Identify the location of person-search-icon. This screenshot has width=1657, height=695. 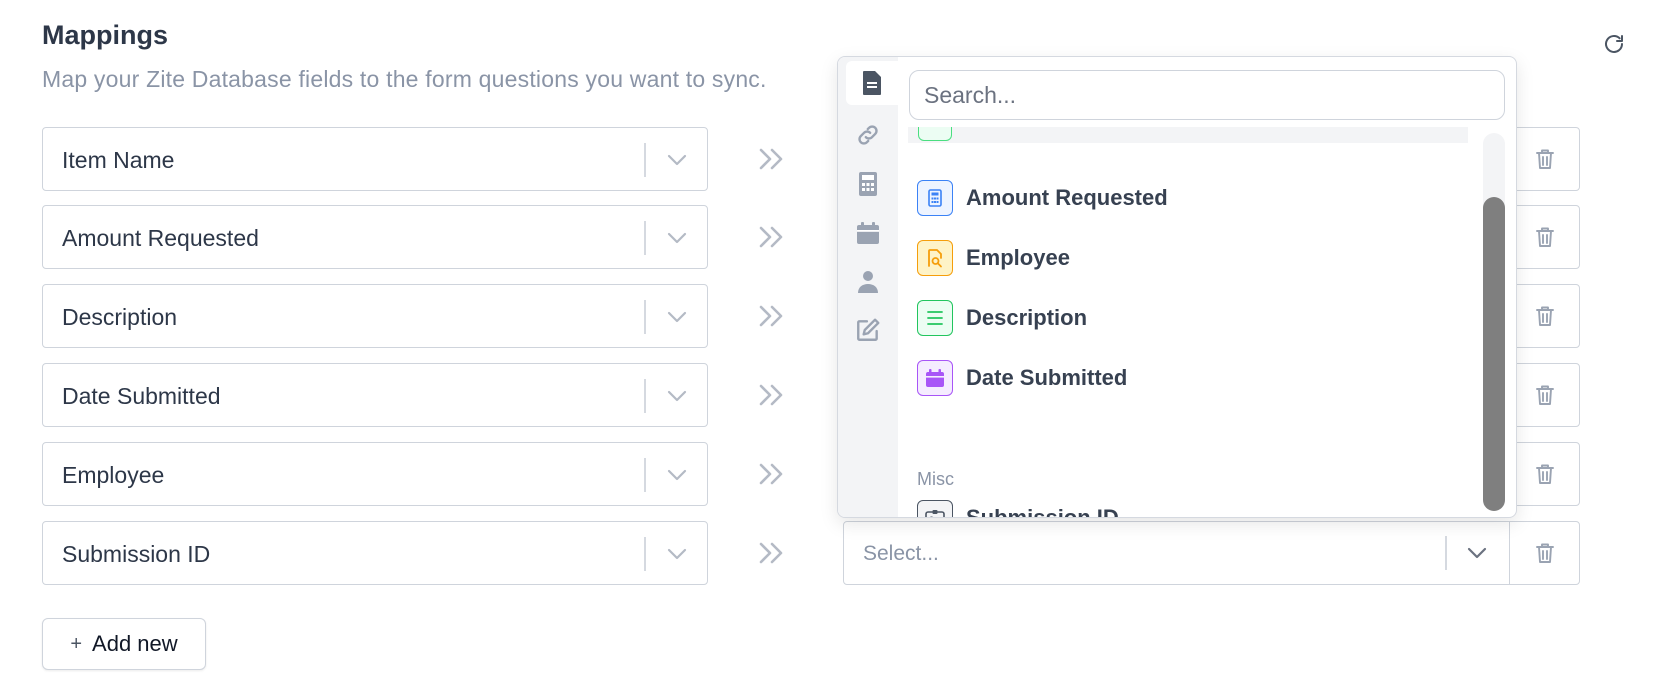
(935, 258).